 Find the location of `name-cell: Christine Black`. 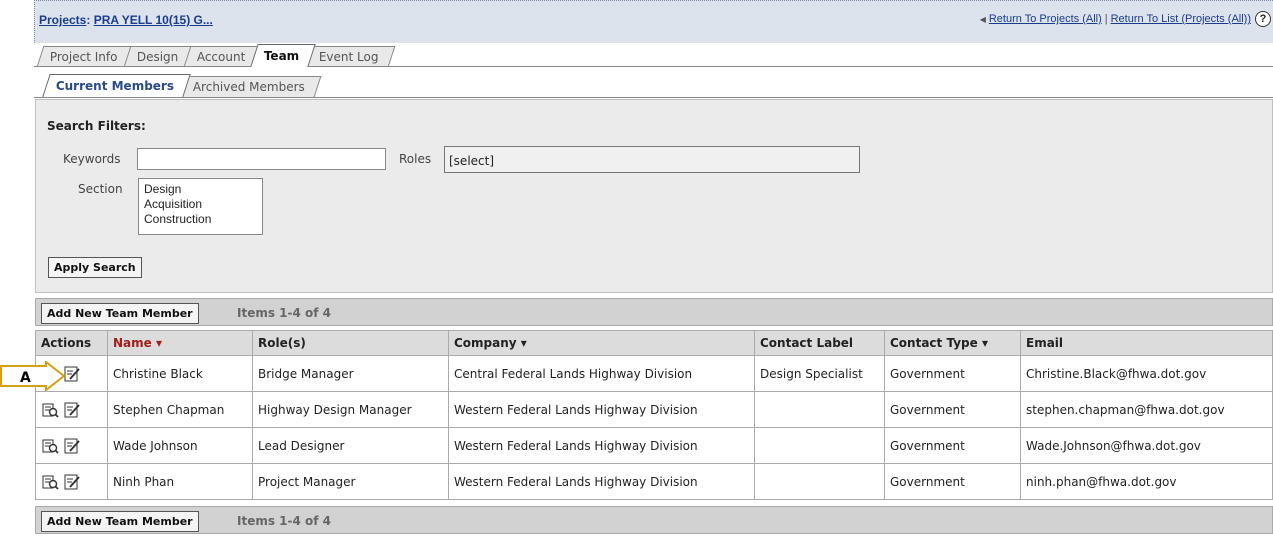

name-cell: Christine Black is located at coordinates (180, 373).